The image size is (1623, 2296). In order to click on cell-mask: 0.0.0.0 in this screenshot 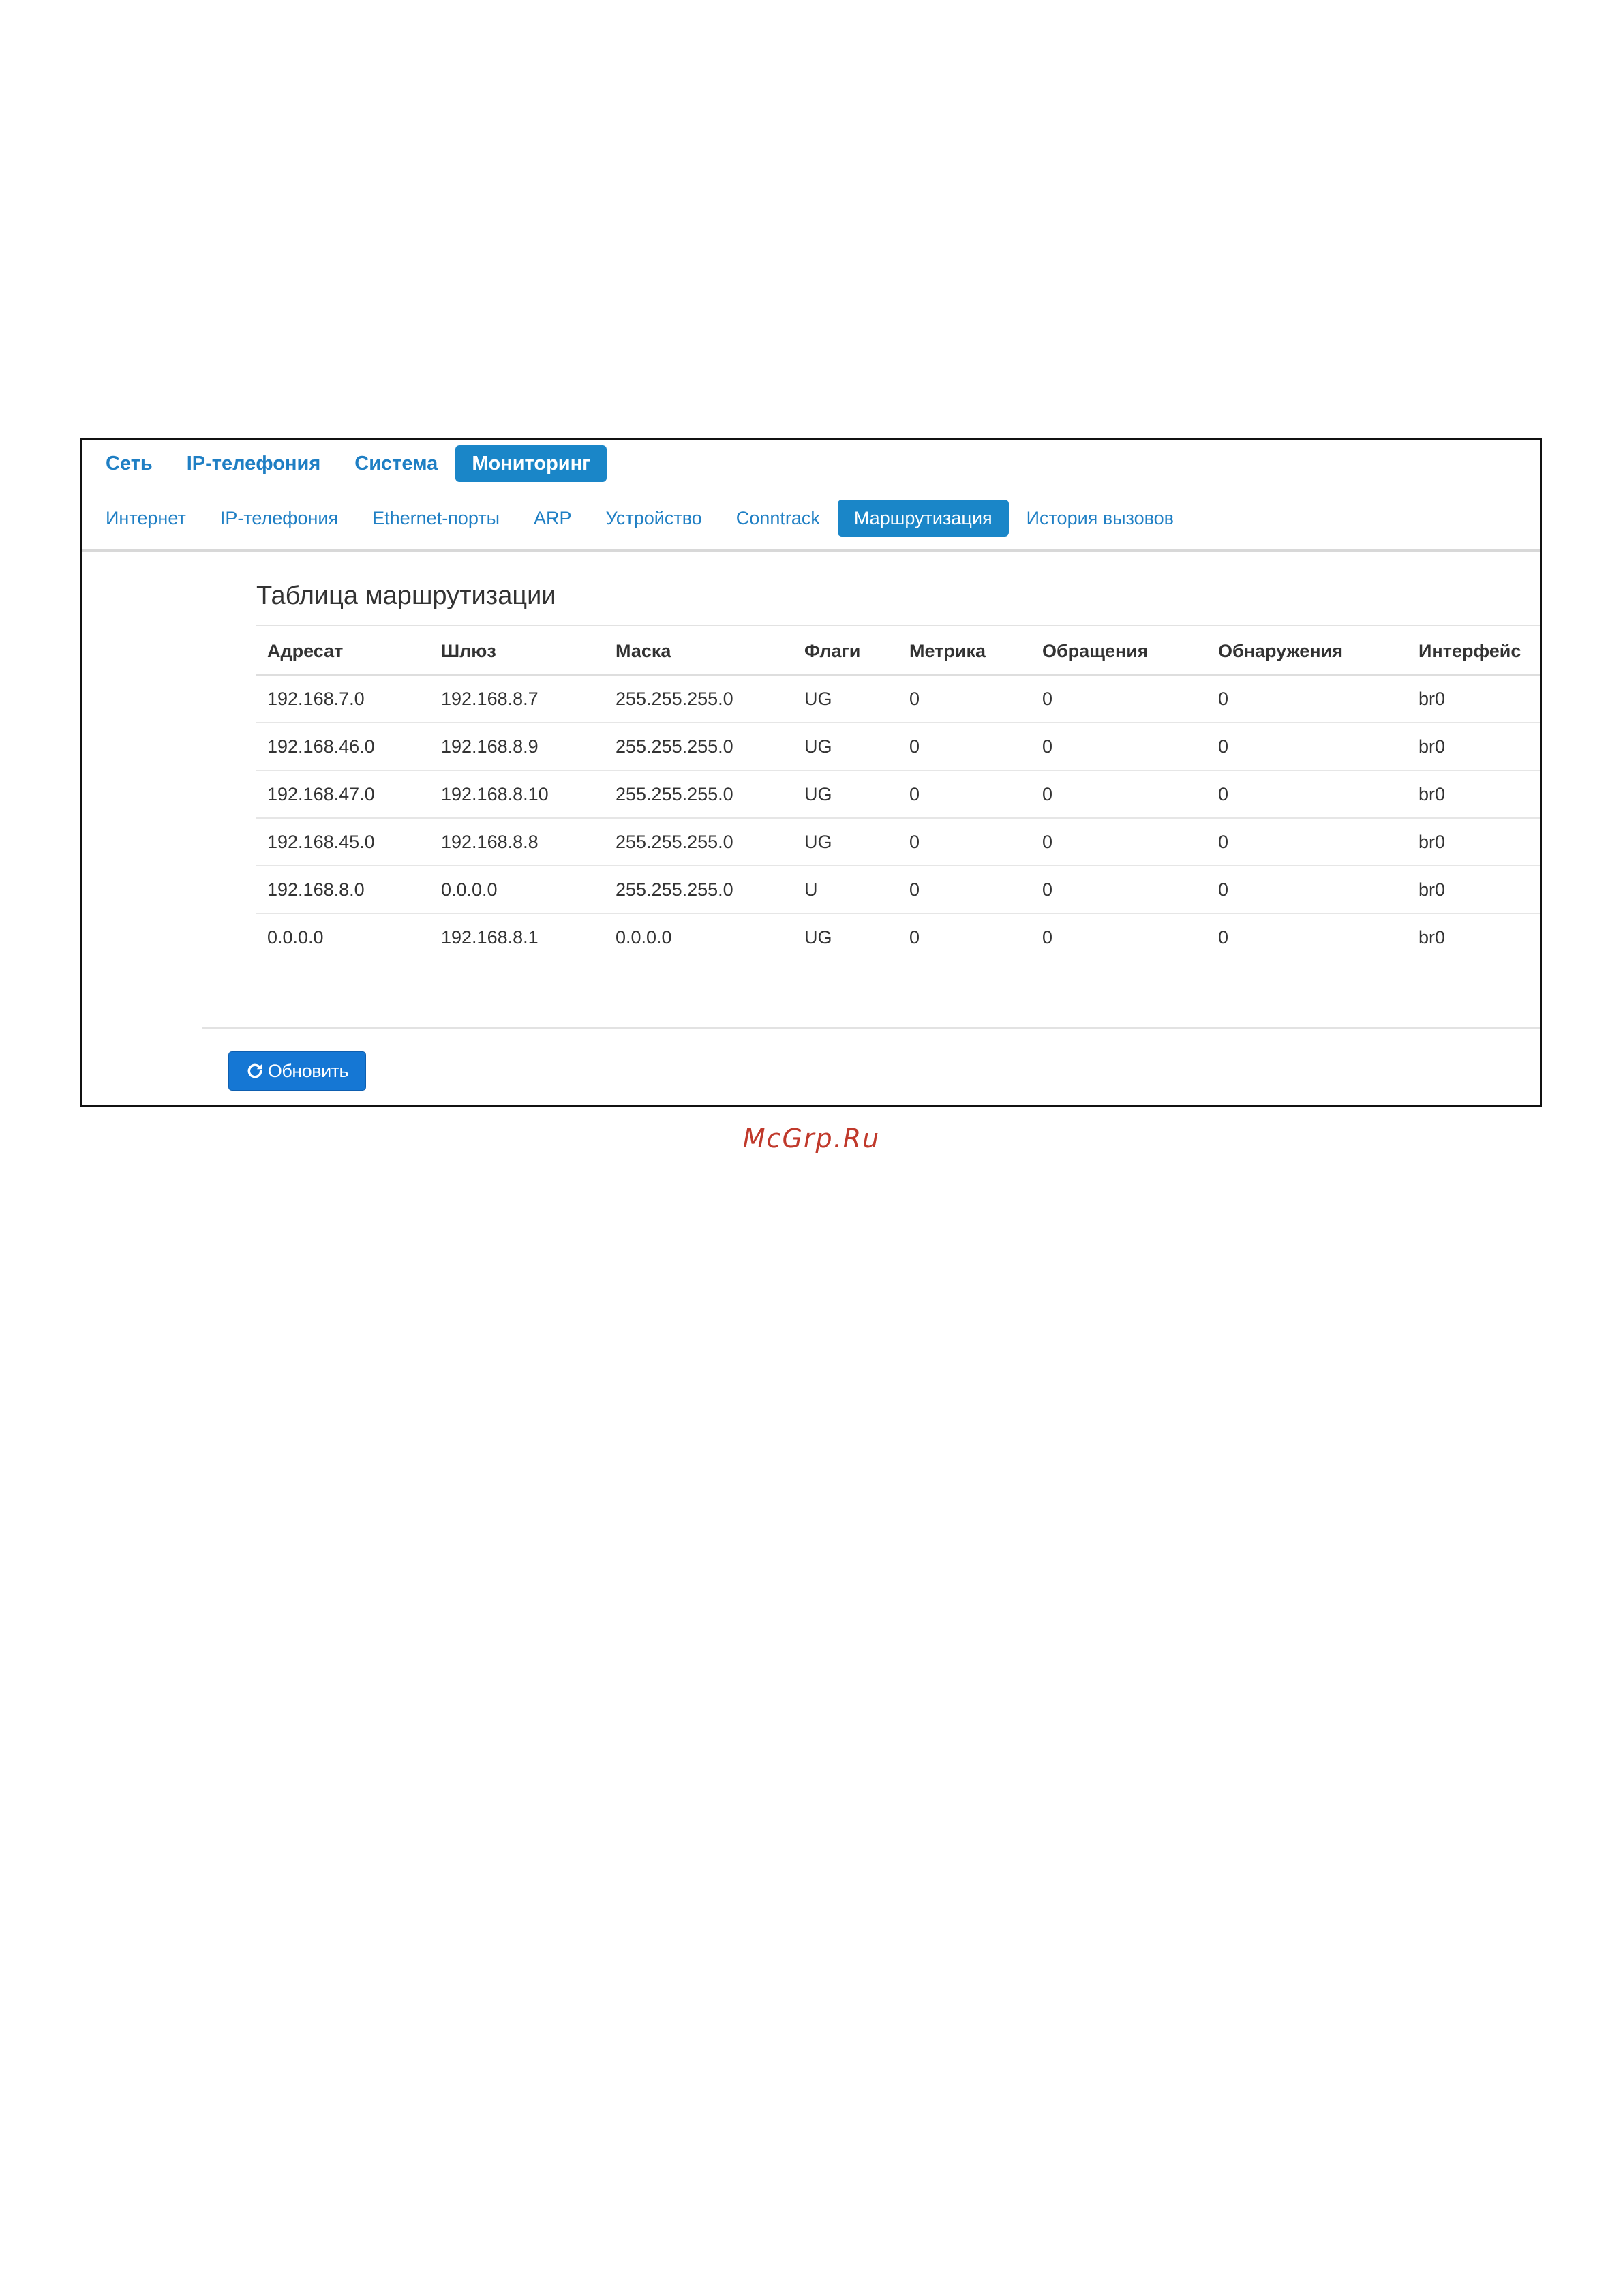, I will do `click(644, 937)`.